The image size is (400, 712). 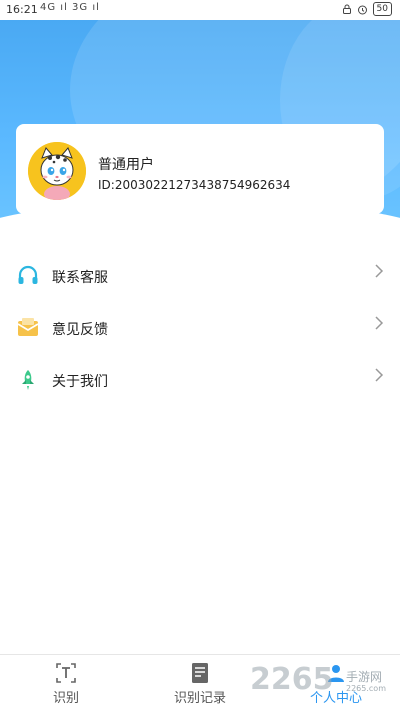 I want to click on status-icons: 50, so click(x=367, y=9).